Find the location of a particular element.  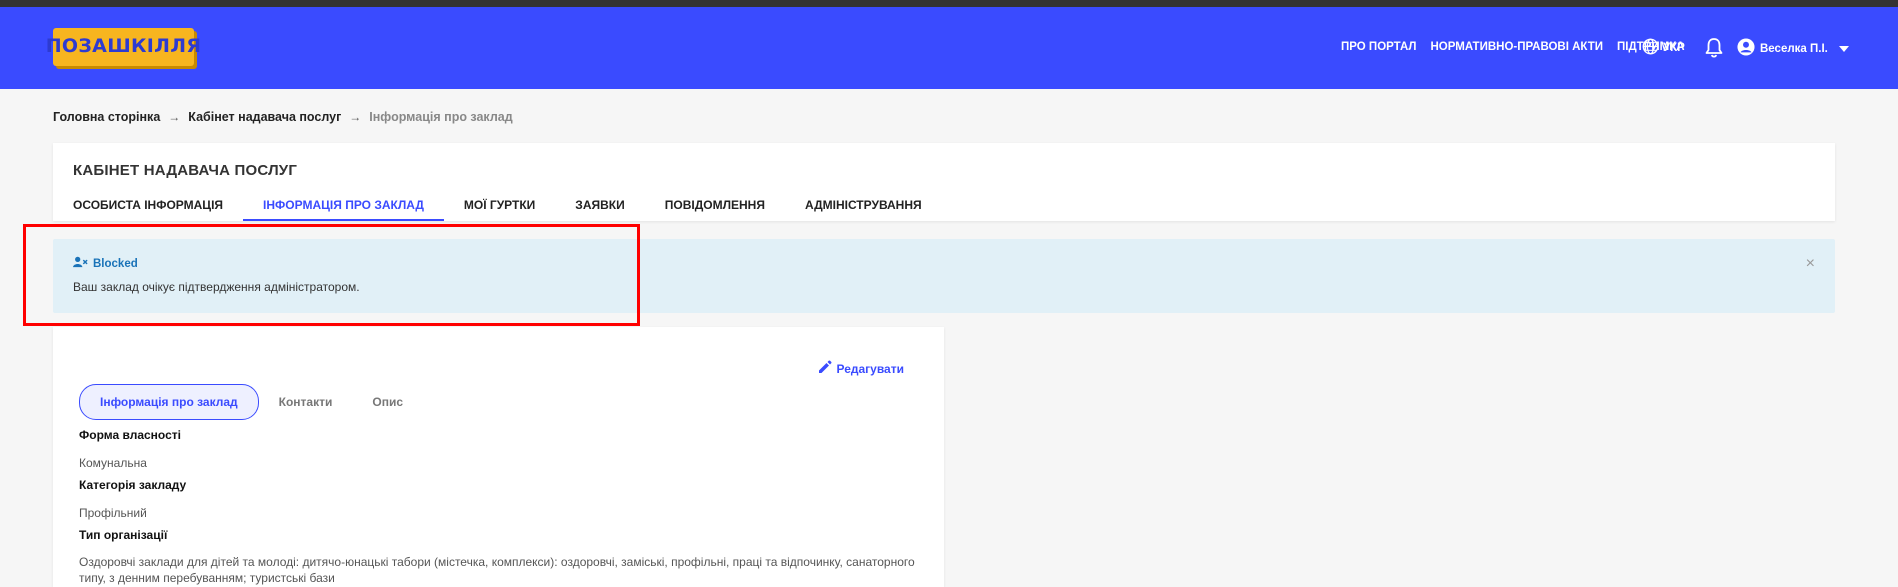

tab-institution-info: ІНФОРМАЦІЯ ПРО ЗАКЛАД is located at coordinates (343, 209).